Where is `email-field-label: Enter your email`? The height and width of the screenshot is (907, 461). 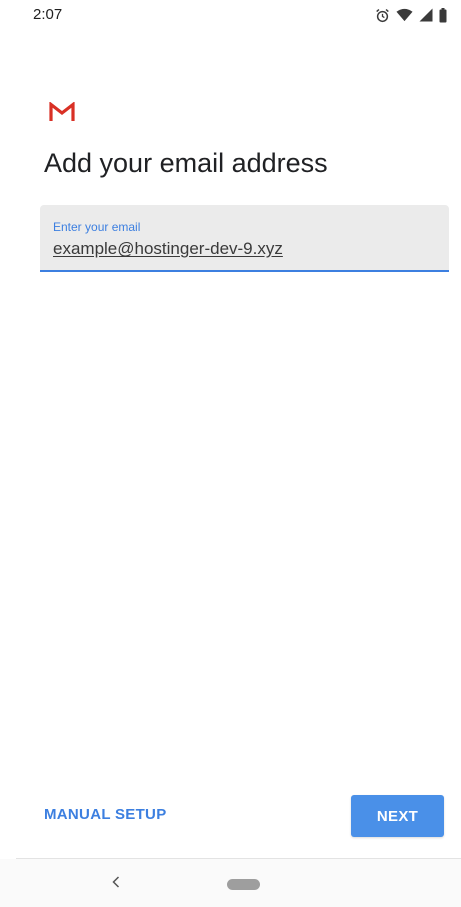
email-field-label: Enter your email is located at coordinates (97, 227).